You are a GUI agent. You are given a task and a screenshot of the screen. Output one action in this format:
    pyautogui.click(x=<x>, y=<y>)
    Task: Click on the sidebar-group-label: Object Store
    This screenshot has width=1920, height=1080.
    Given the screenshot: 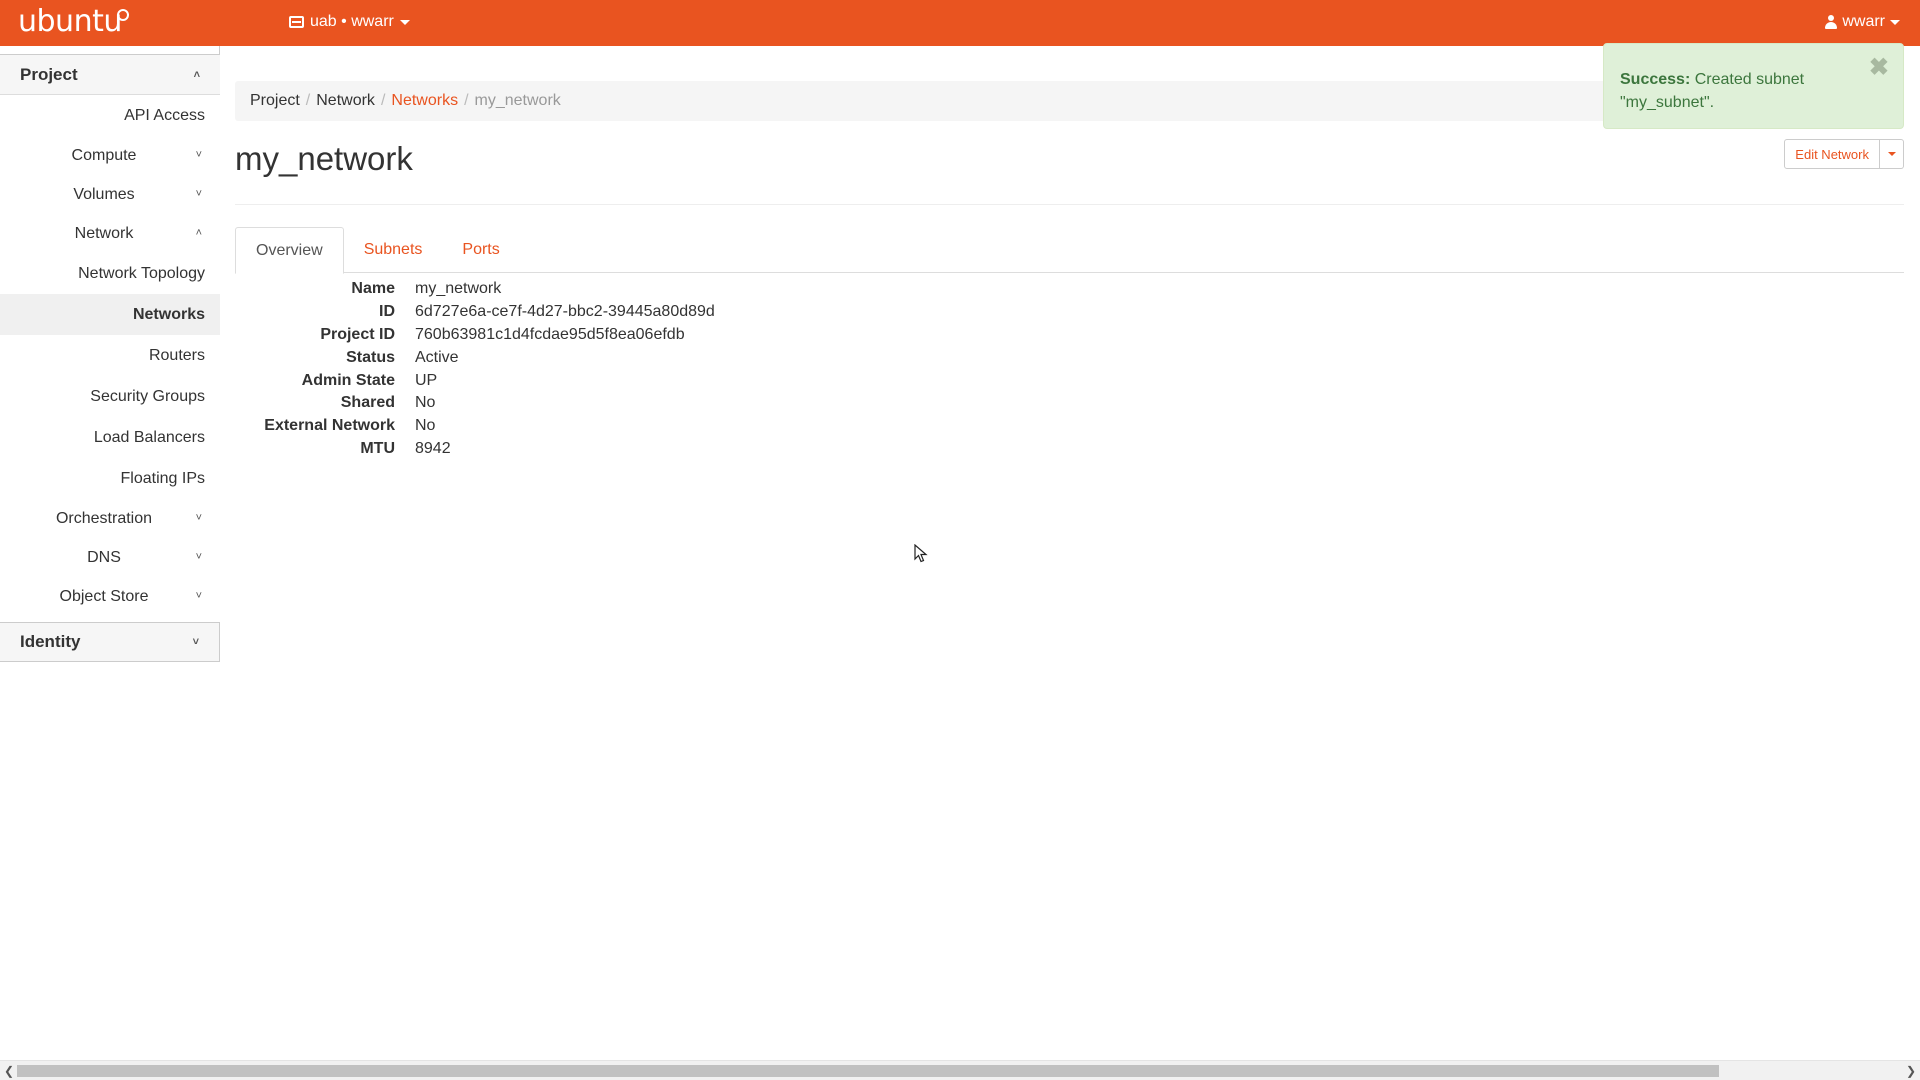 What is the action you would take?
    pyautogui.click(x=104, y=596)
    